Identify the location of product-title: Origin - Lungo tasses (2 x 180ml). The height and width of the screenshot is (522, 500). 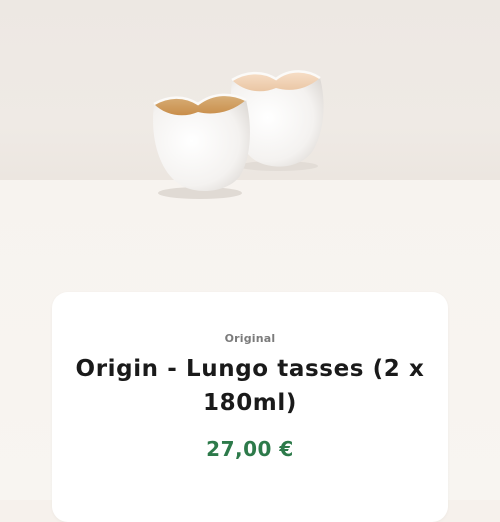
(250, 386).